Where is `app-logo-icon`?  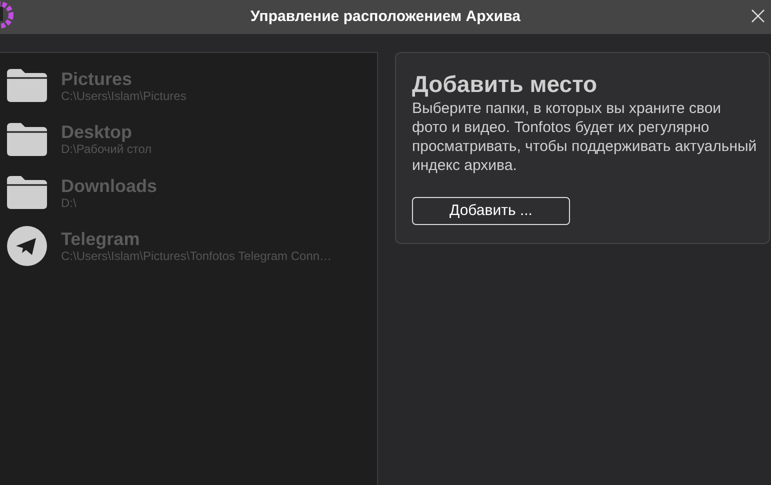
app-logo-icon is located at coordinates (7, 16).